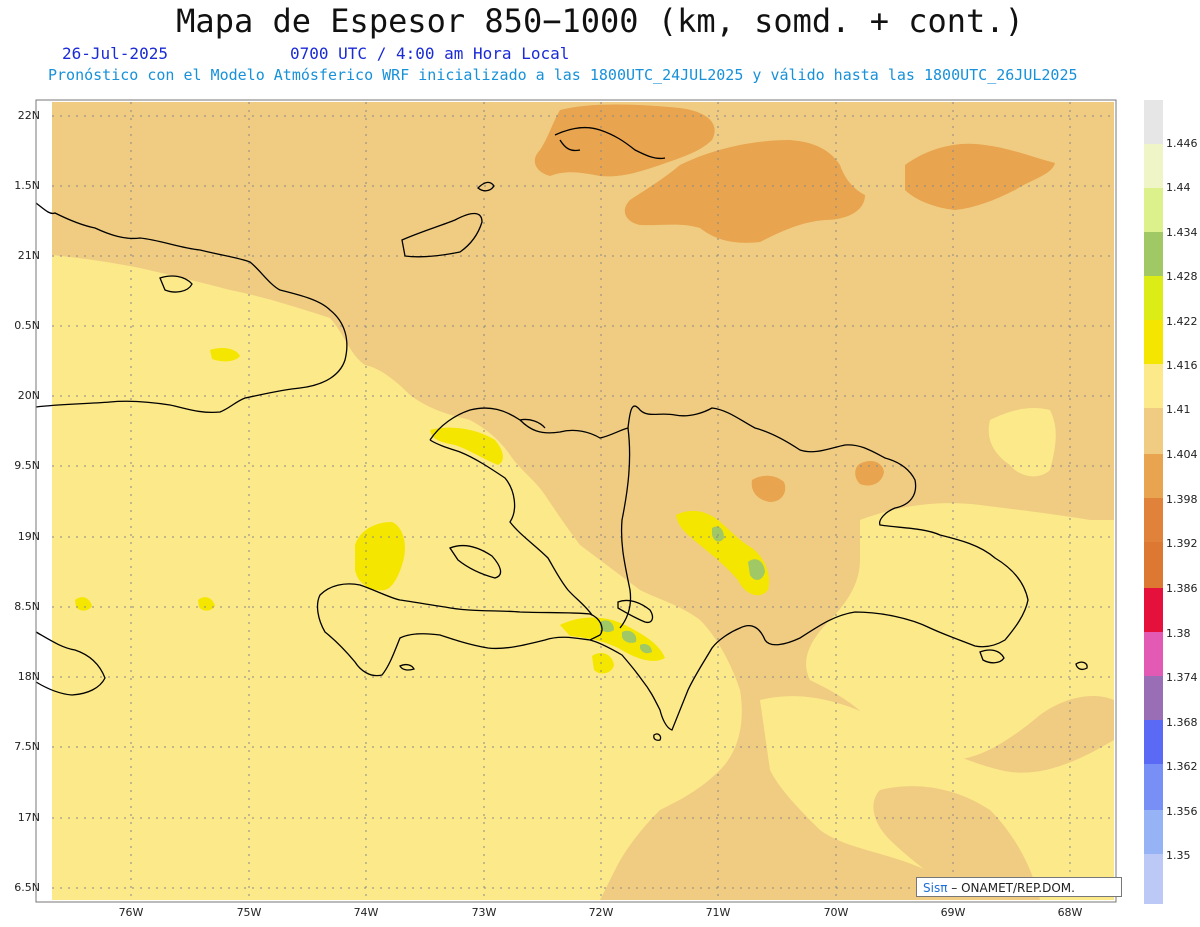 This screenshot has height=927, width=1200. What do you see at coordinates (1182, 677) in the screenshot?
I see `legend-label: 1.374` at bounding box center [1182, 677].